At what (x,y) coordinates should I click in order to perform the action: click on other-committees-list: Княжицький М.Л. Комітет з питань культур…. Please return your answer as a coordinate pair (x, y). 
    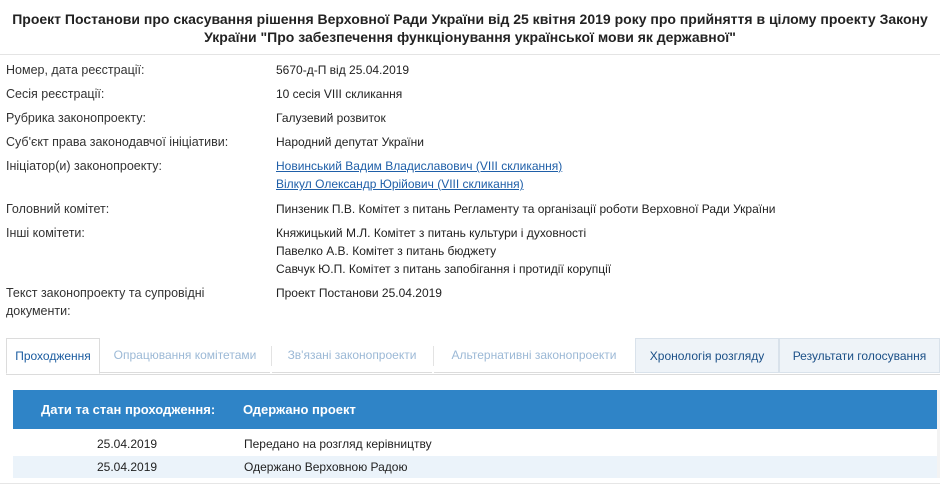
    Looking at the image, I should click on (596, 251).